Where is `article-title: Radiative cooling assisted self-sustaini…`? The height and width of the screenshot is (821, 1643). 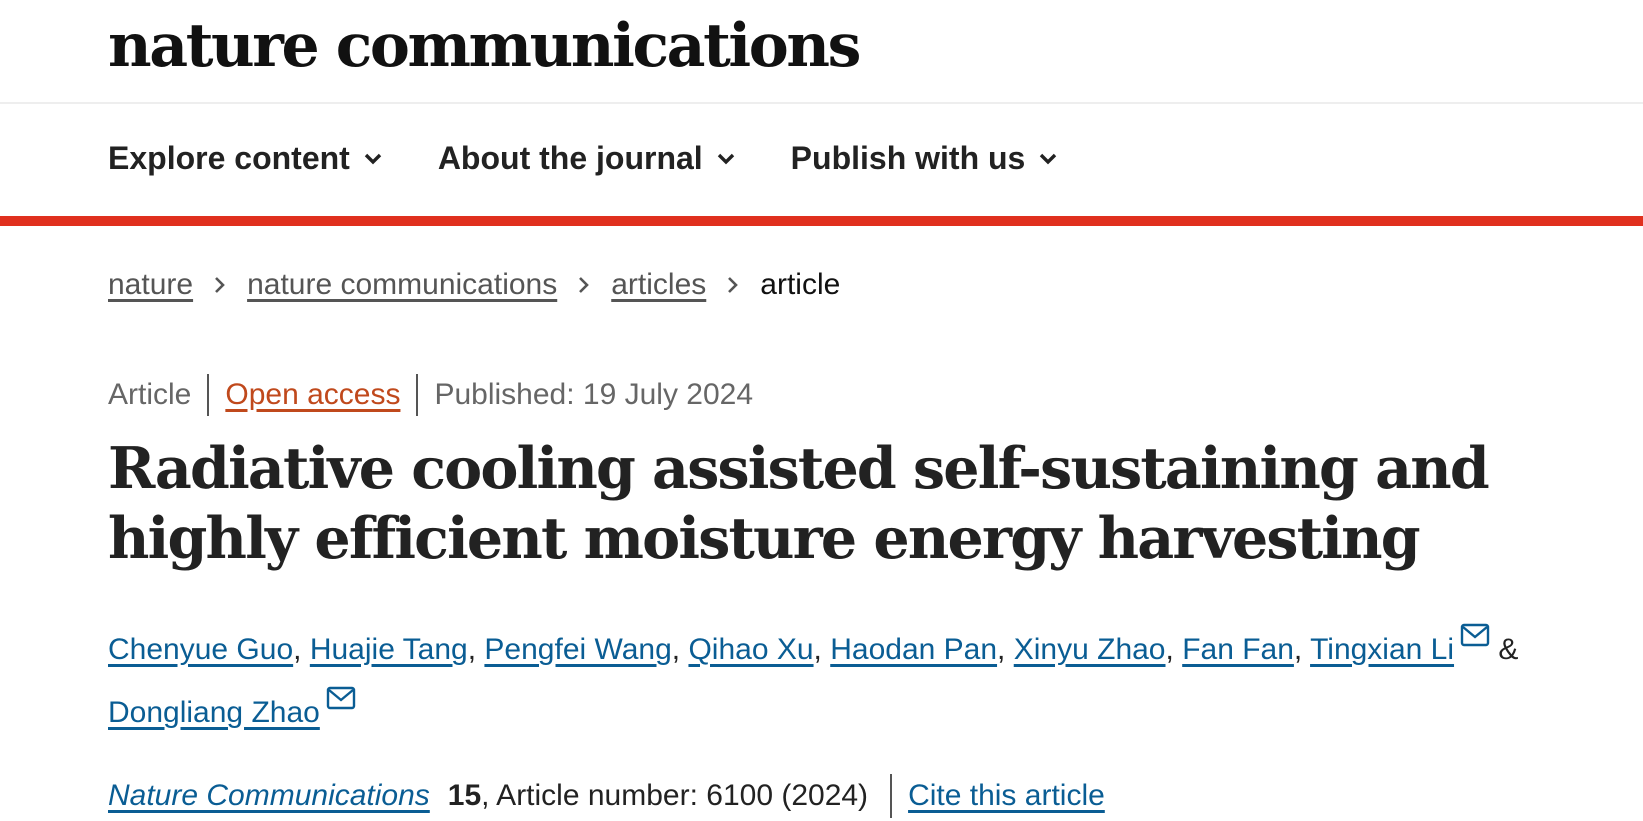 article-title: Radiative cooling assisted self-sustaini… is located at coordinates (799, 503).